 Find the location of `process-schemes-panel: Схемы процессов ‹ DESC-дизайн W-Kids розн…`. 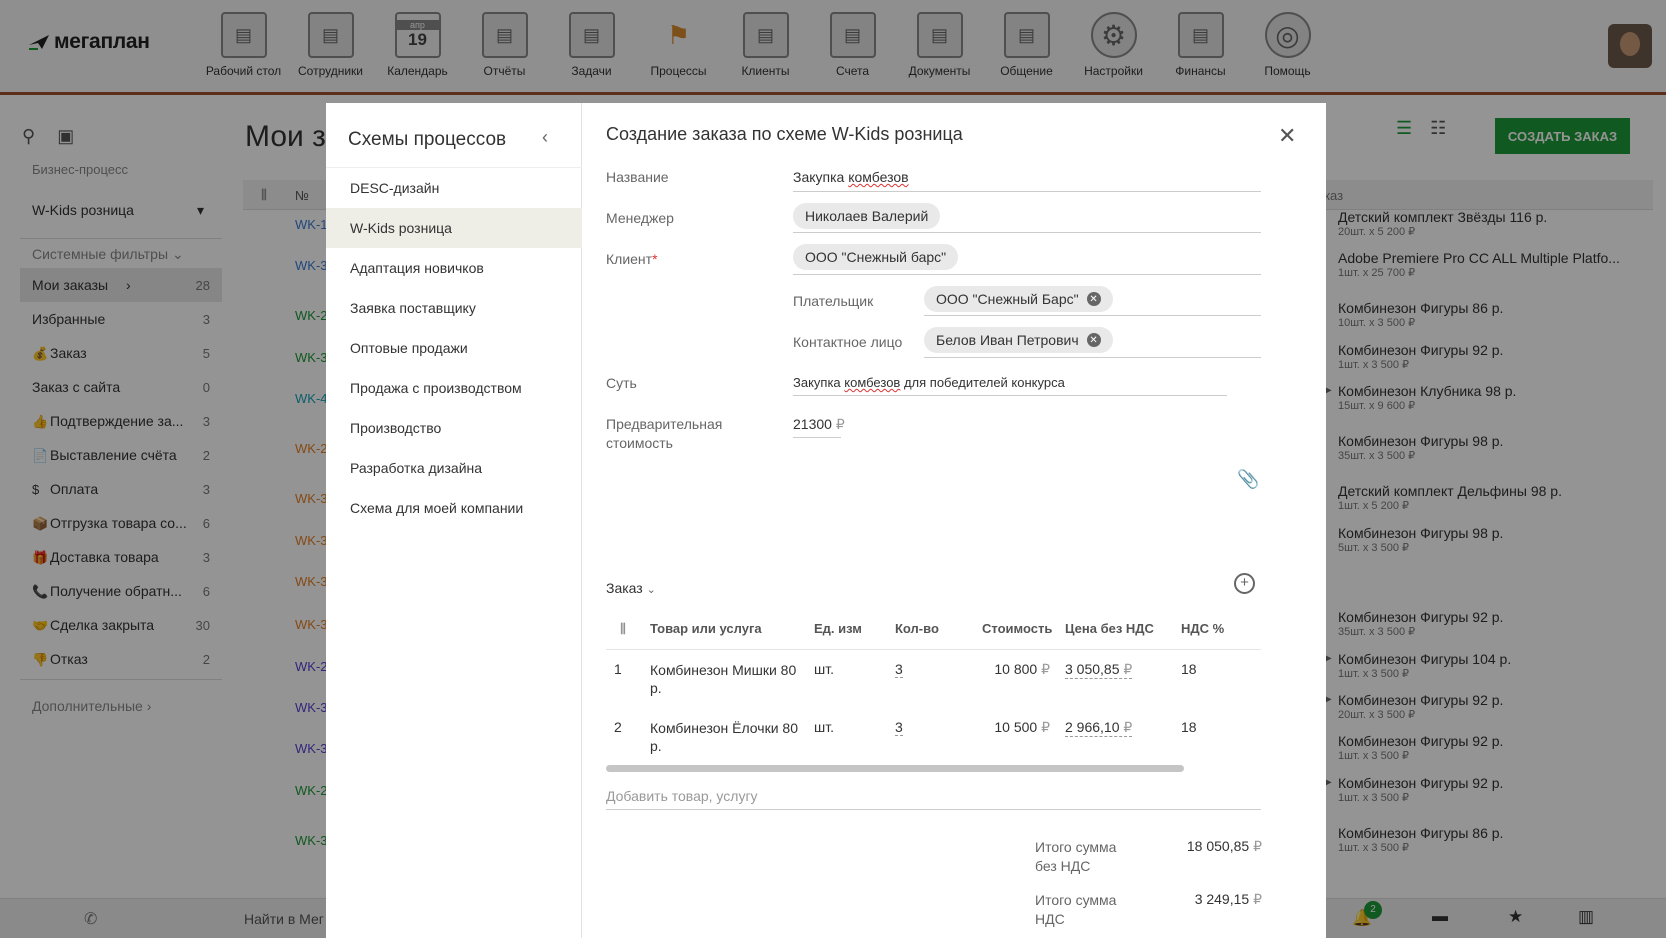

process-schemes-panel: Схемы процессов ‹ DESC-дизайн W-Kids розн… is located at coordinates (454, 520).